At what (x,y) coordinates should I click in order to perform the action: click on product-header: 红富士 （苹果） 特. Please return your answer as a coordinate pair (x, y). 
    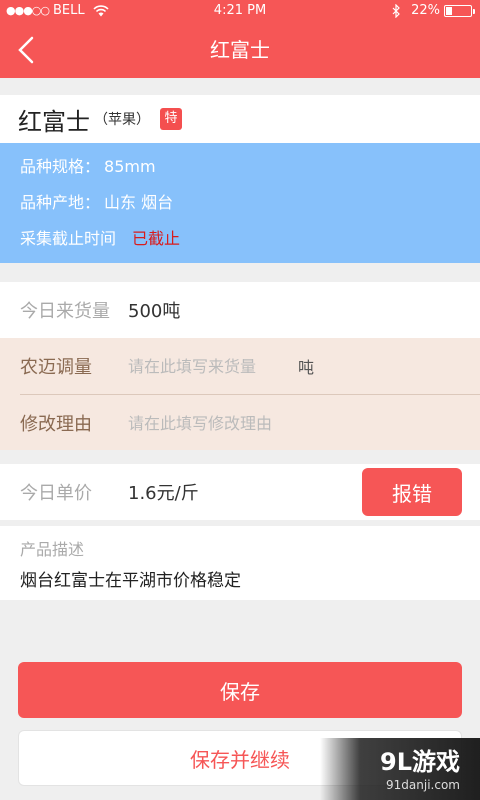
    Looking at the image, I should click on (240, 119).